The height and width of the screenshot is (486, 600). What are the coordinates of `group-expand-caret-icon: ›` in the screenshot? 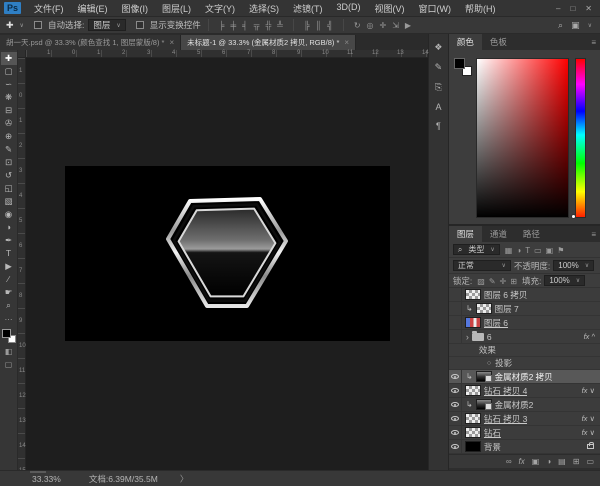 It's located at (467, 337).